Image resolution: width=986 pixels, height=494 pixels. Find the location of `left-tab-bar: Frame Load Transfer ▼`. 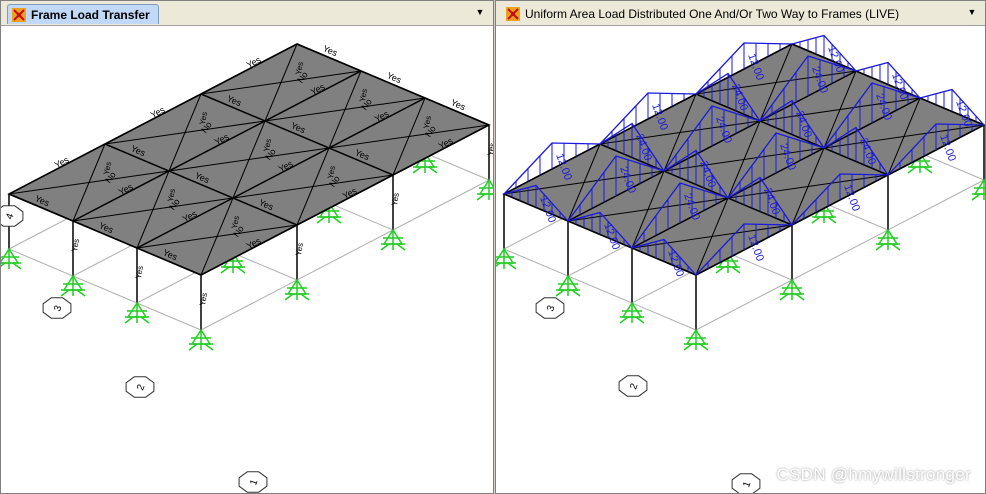

left-tab-bar: Frame Load Transfer ▼ is located at coordinates (247, 13).